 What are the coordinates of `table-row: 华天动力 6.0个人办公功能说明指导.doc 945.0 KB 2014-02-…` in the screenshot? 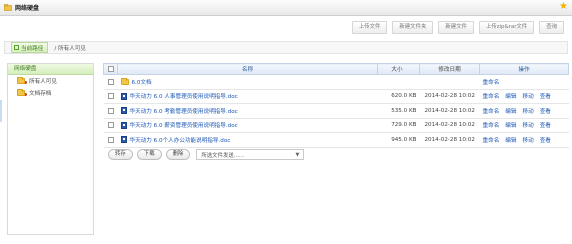 It's located at (336, 140).